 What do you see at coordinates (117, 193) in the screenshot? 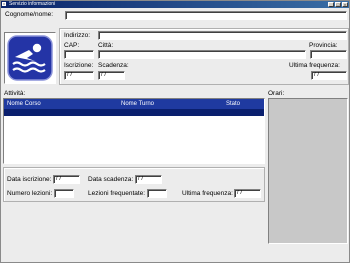
I see `lezioni-frequentate-label: Lezioni frequentate:` at bounding box center [117, 193].